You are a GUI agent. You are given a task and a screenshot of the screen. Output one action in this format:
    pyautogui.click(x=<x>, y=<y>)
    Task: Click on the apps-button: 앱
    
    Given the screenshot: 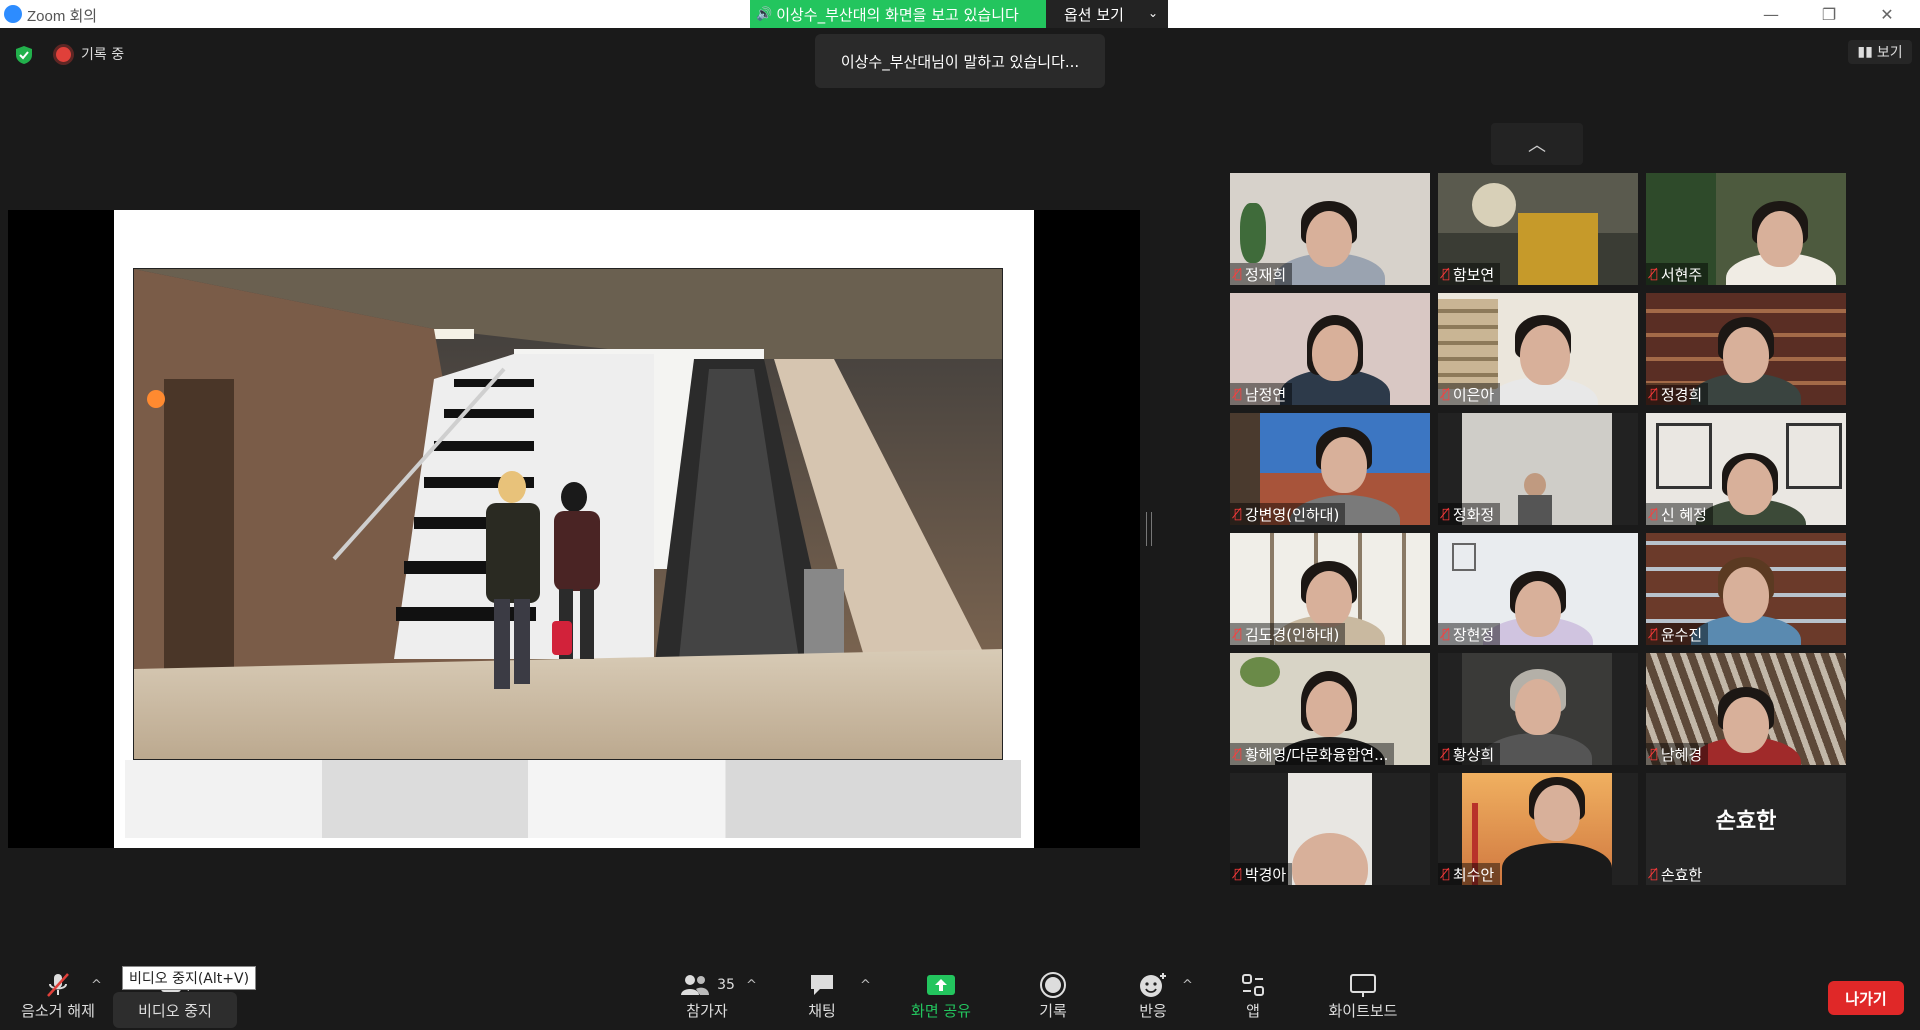 What is the action you would take?
    pyautogui.click(x=1253, y=999)
    